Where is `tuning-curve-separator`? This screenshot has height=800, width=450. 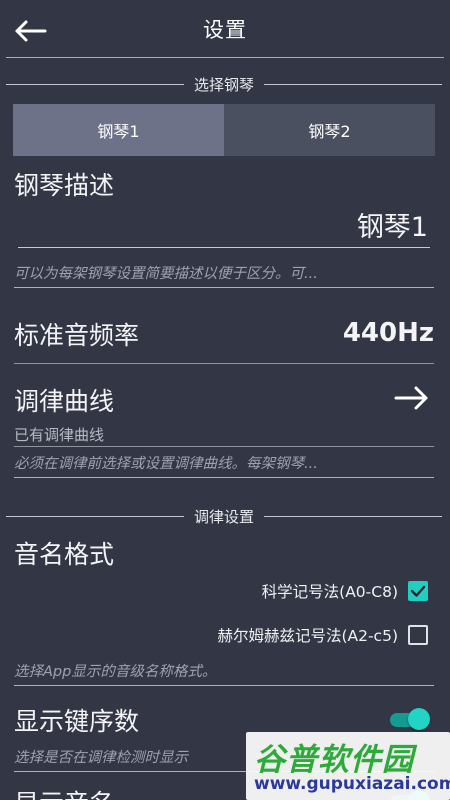
tuning-curve-separator is located at coordinates (224, 446).